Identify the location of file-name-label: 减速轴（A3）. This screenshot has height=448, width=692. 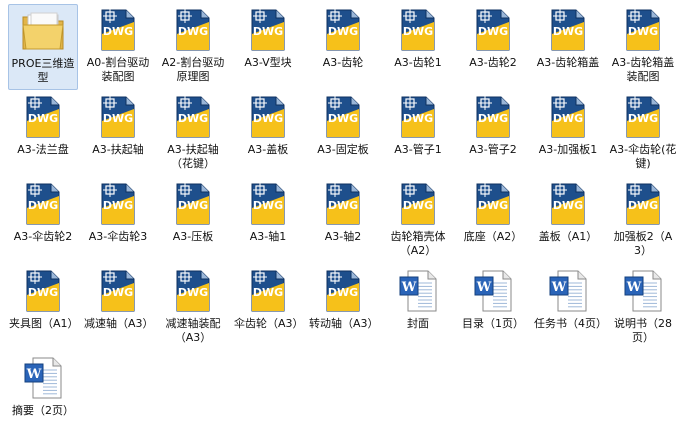
(119, 323).